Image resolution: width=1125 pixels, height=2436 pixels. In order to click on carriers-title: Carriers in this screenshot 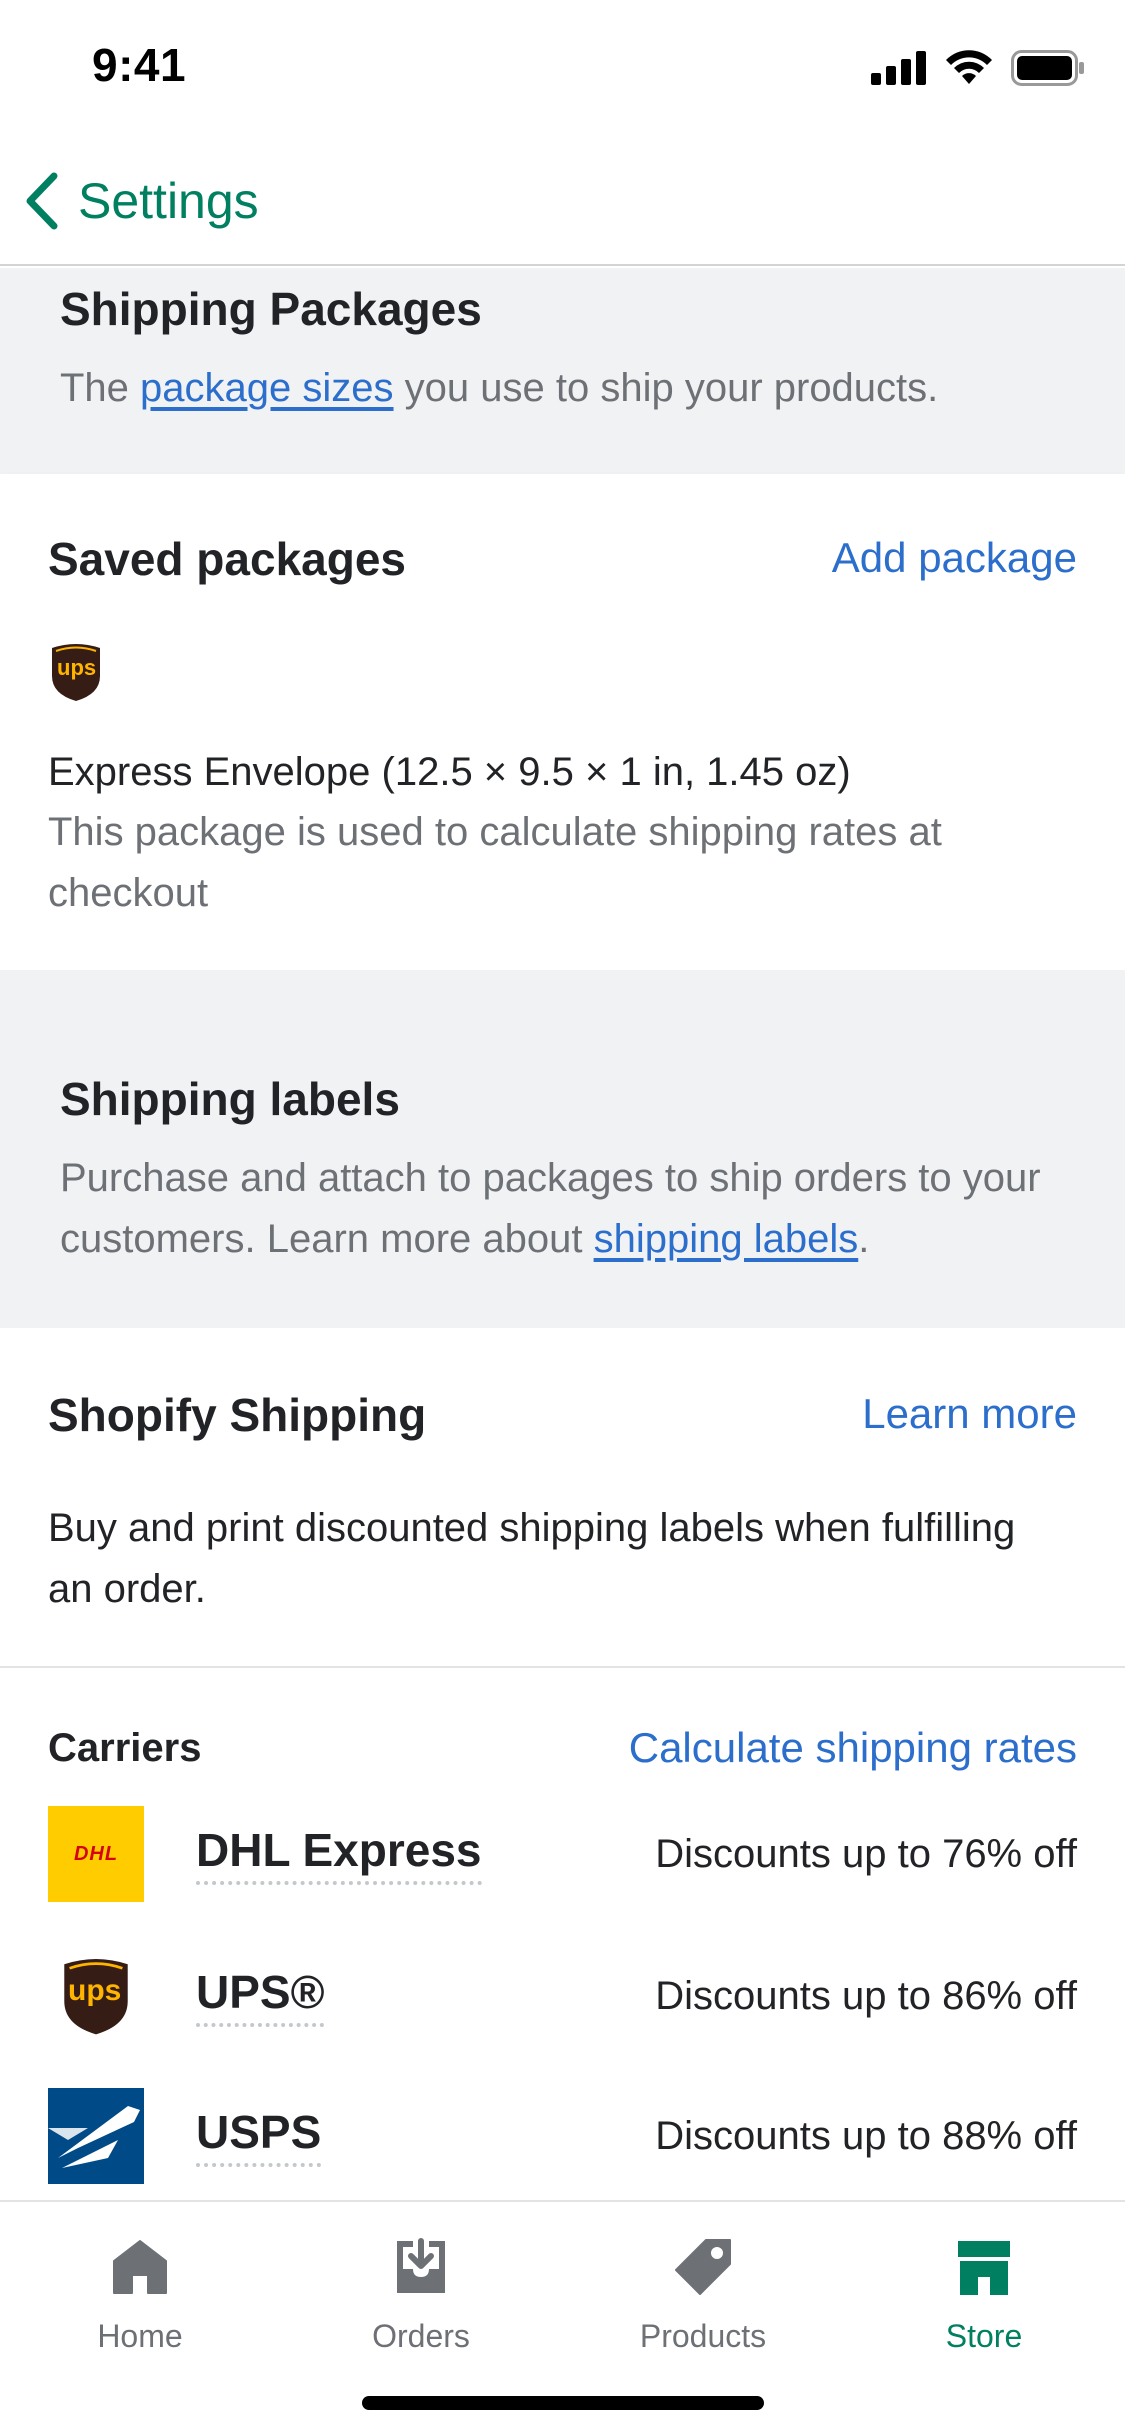, I will do `click(125, 1748)`.